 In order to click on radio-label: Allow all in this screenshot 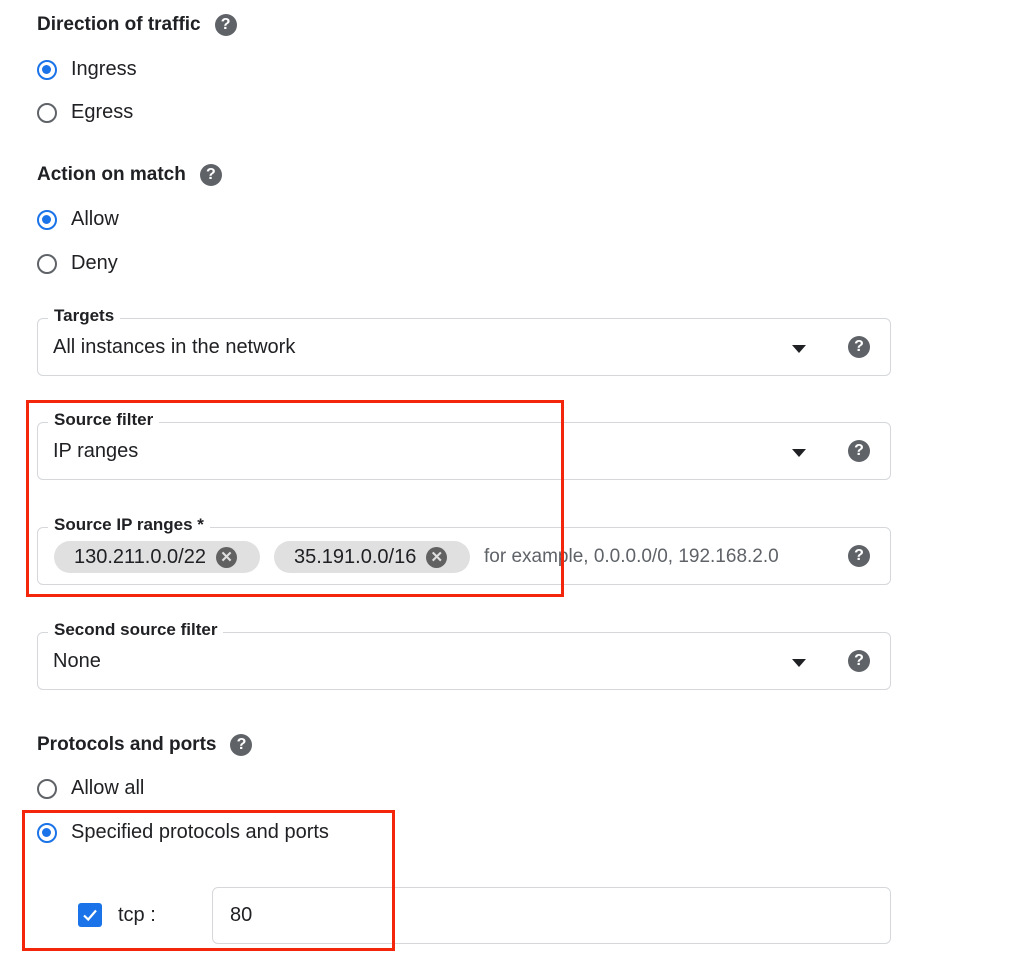, I will do `click(108, 788)`.